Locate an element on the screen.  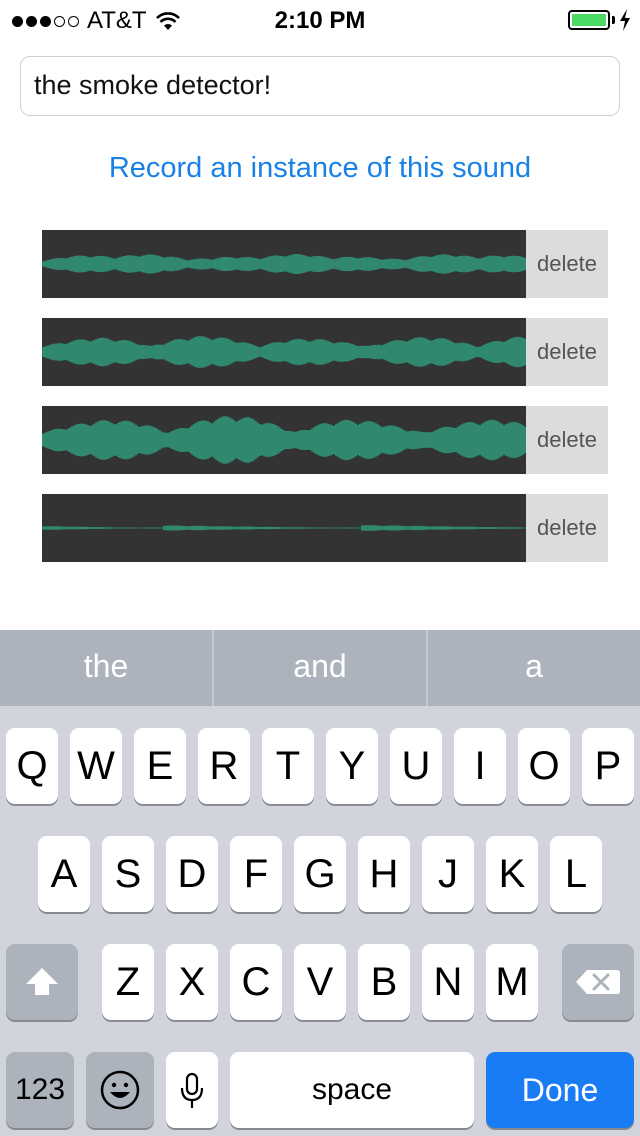
status-time: 2:10 PM is located at coordinates (320, 20).